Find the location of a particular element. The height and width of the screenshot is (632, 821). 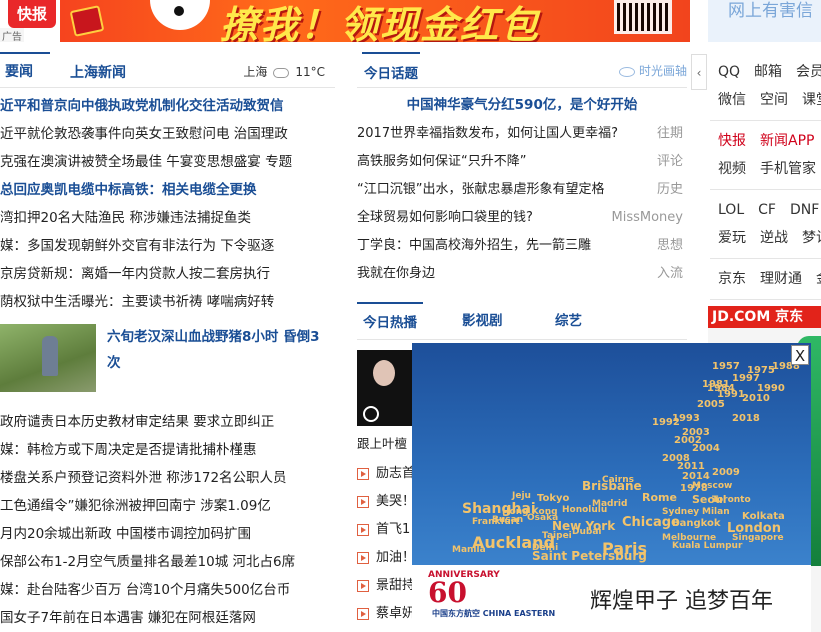

topic-title: 2017世界幸福指数发布，如何让国人更幸福? is located at coordinates (487, 133).